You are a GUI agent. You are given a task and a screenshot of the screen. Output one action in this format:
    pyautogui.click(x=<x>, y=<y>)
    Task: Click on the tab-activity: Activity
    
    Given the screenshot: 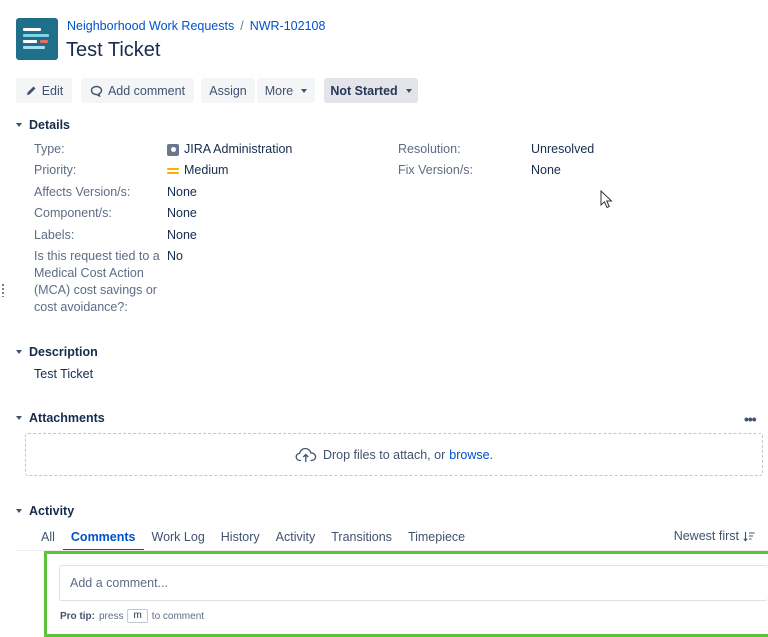 What is the action you would take?
    pyautogui.click(x=296, y=539)
    